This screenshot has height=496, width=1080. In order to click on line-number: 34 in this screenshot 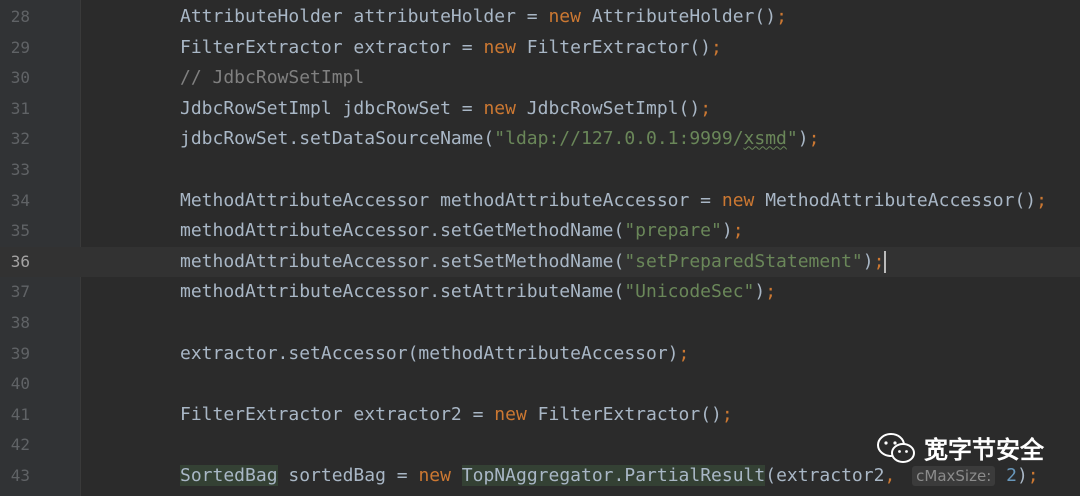, I will do `click(20, 200)`.